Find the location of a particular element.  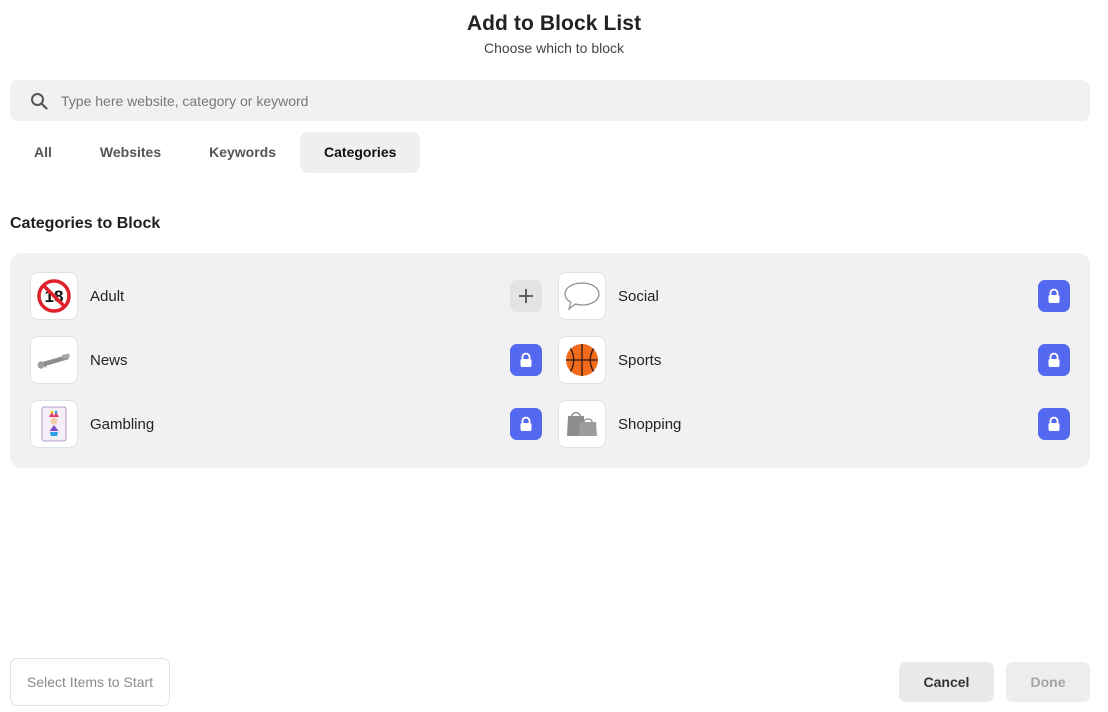

category-label-adult: Adult is located at coordinates (107, 296).